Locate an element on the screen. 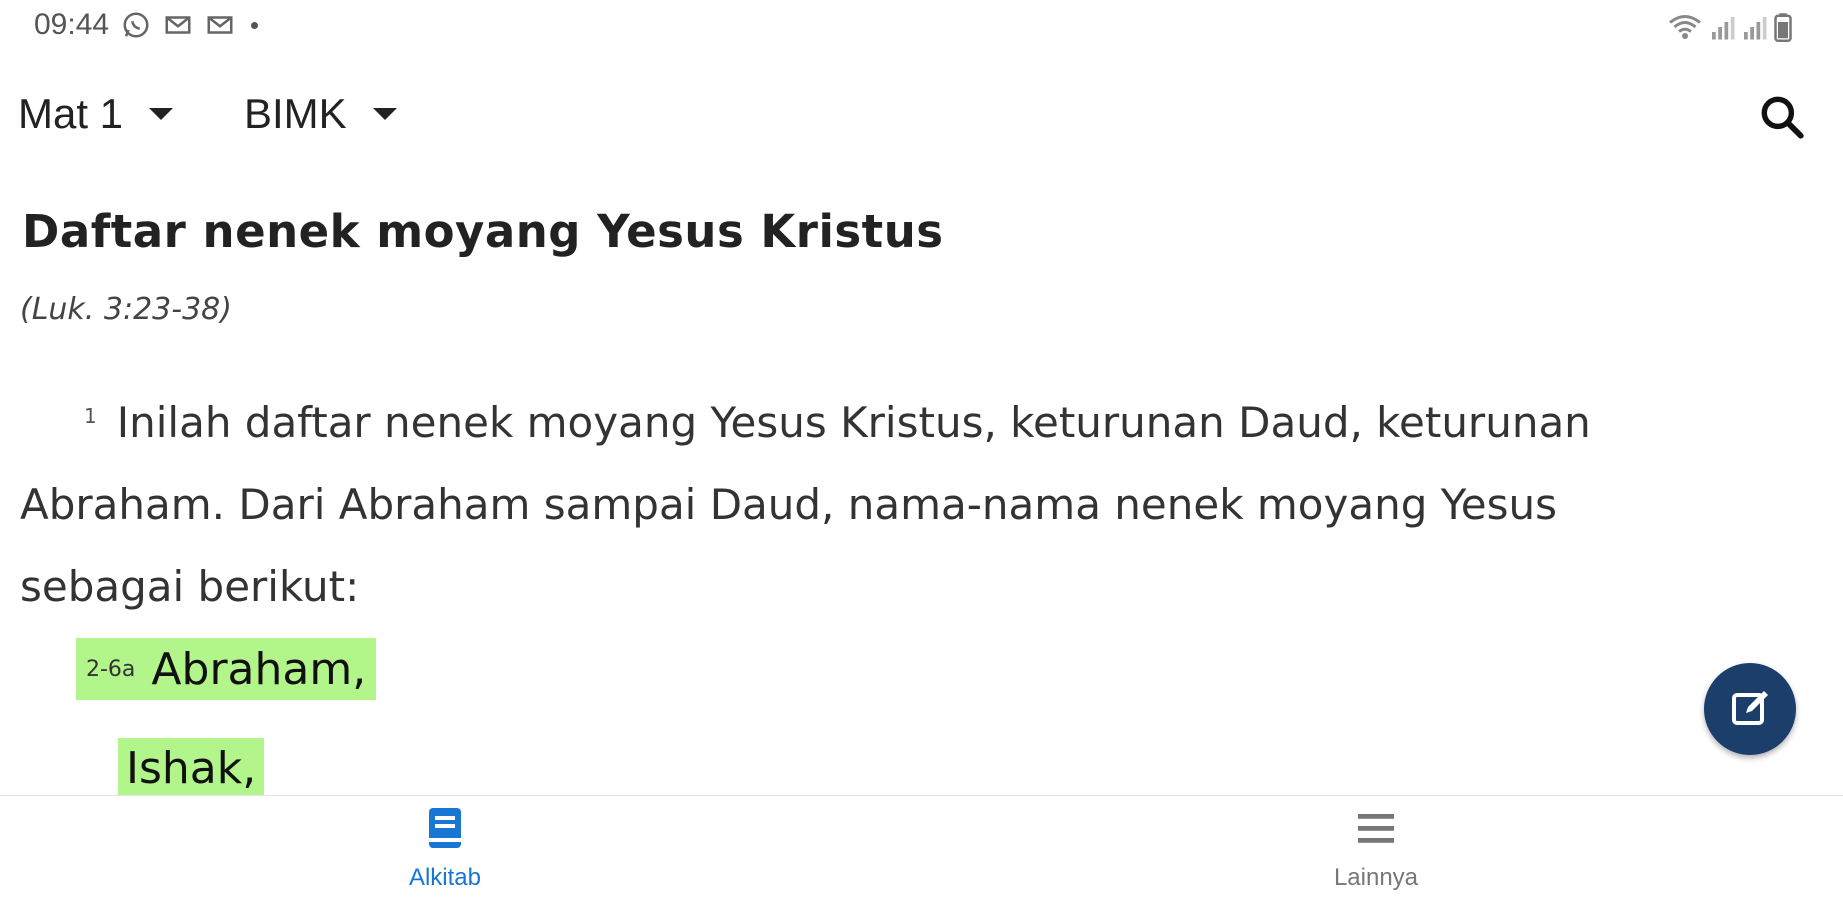  battery-icon is located at coordinates (1783, 27).